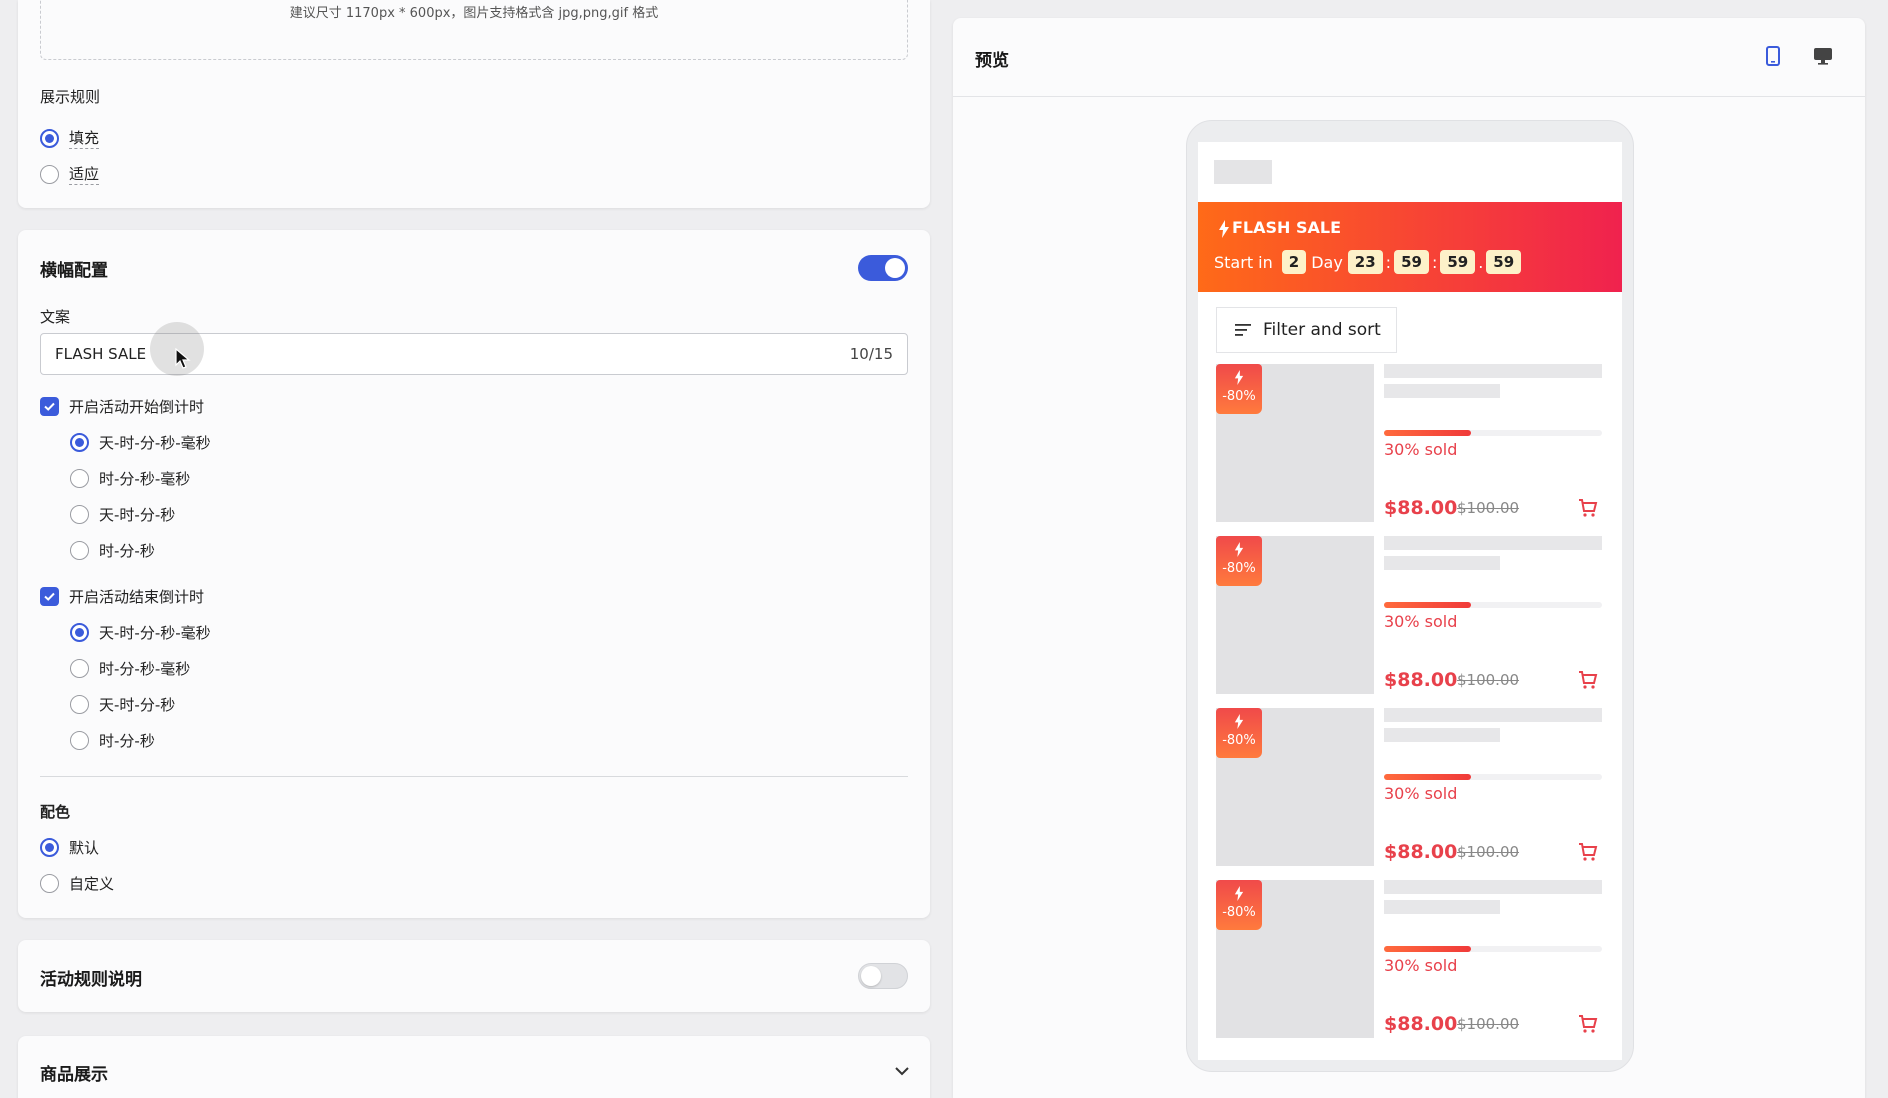 The width and height of the screenshot is (1888, 1098). Describe the element at coordinates (1322, 330) in the screenshot. I see `filter-sort-label: Filter and sort` at that location.